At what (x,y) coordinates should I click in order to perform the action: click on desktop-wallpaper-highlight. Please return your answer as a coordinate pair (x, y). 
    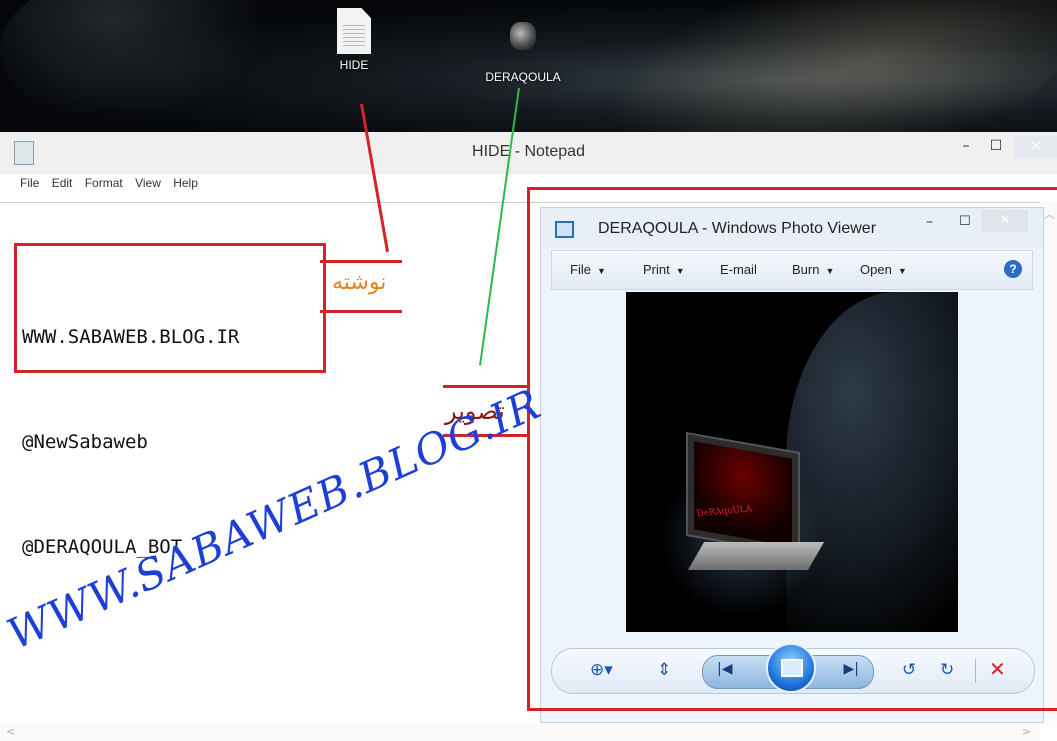
    Looking at the image, I should click on (799, 66).